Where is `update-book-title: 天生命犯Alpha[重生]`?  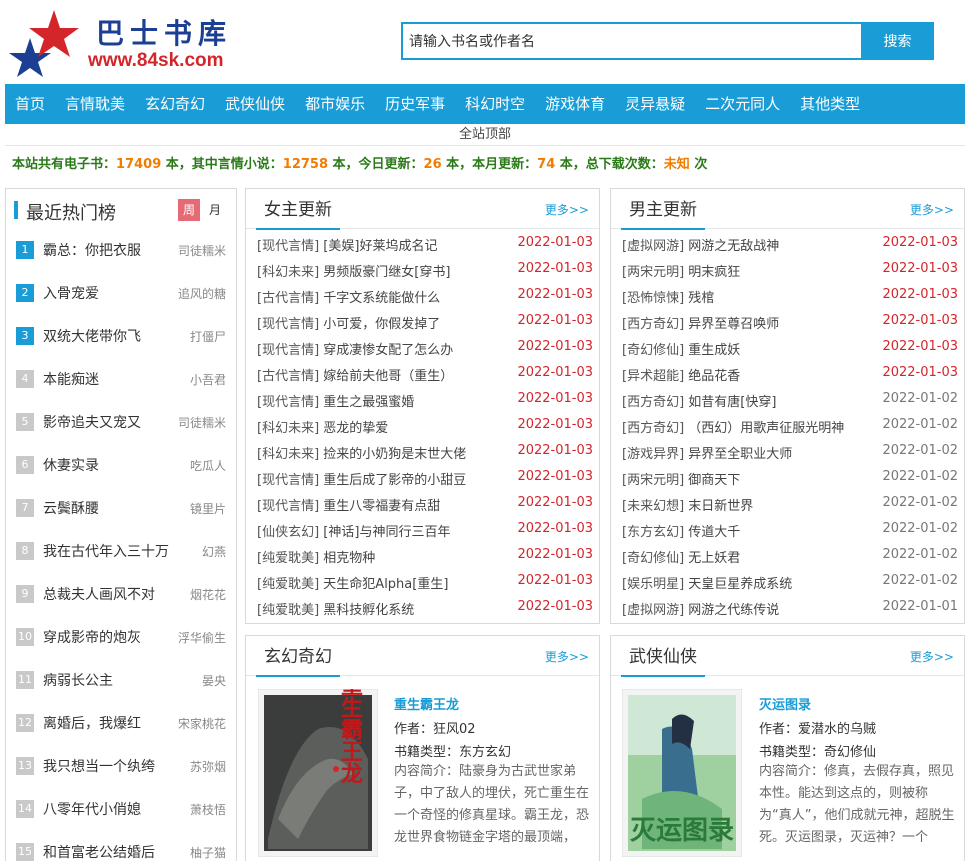 update-book-title: 天生命犯Alpha[重生] is located at coordinates (385, 584).